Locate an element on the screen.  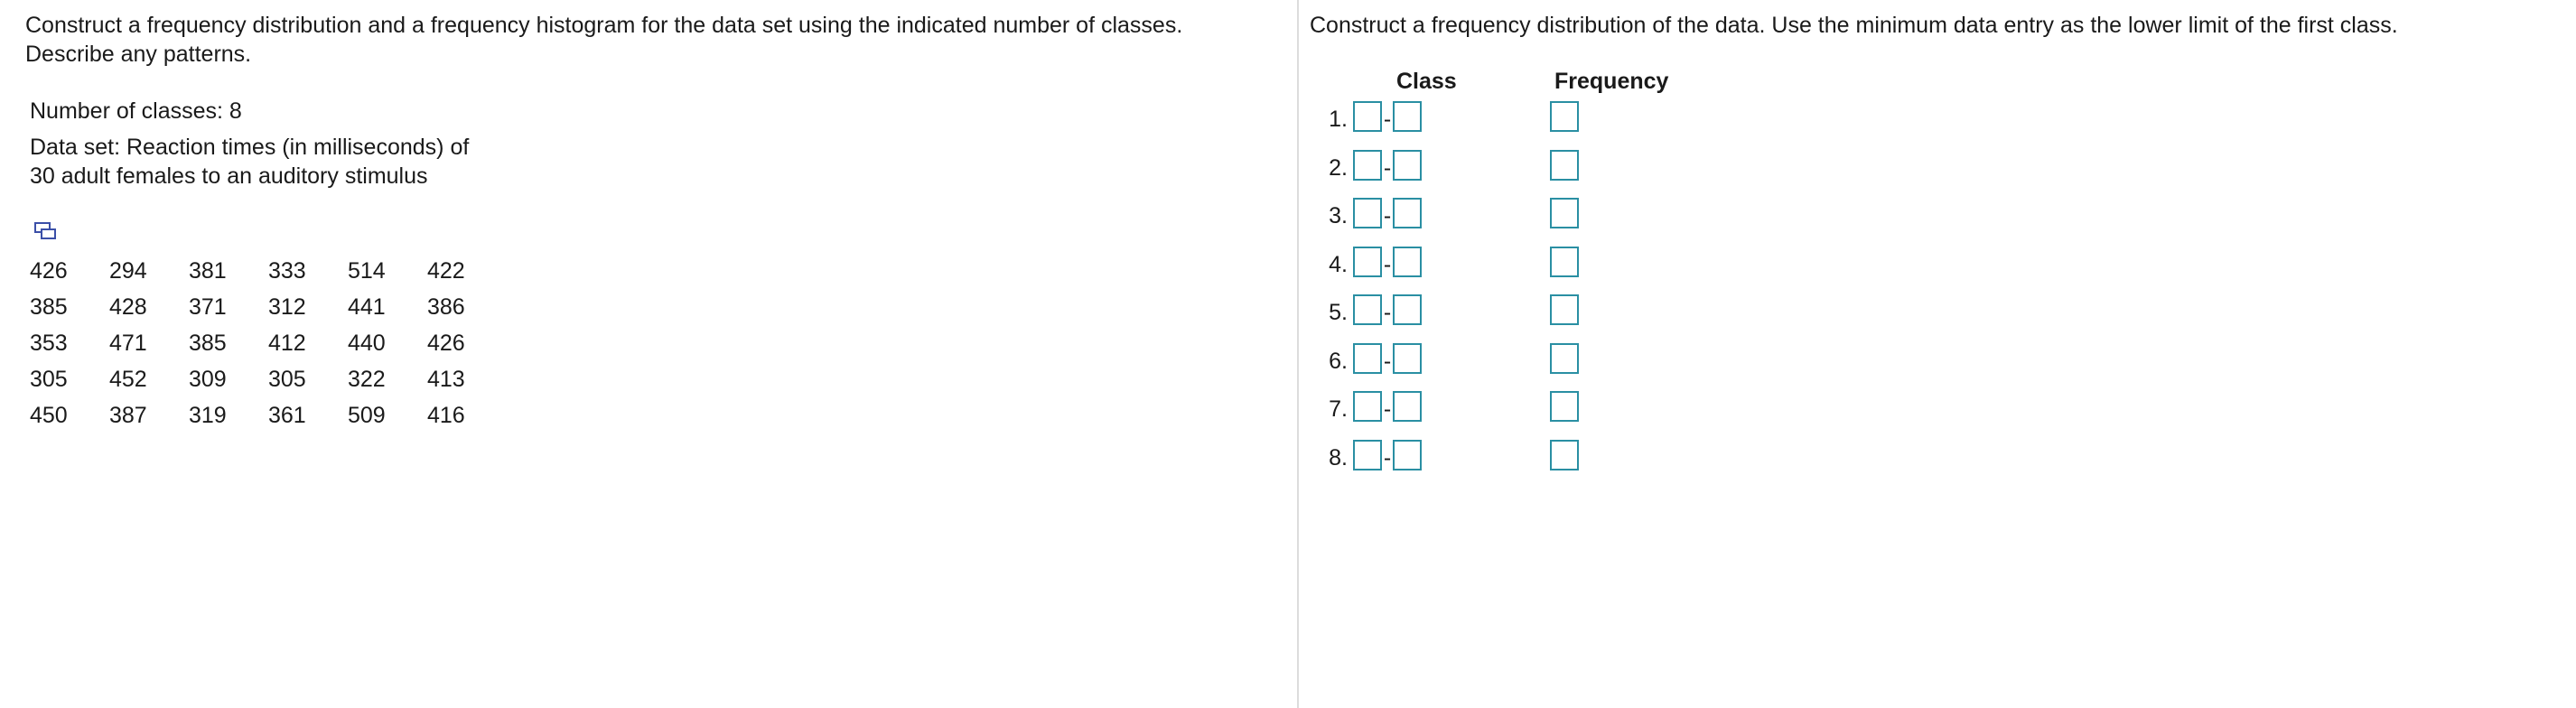
table-row: 353 471 385 412 440 426 is located at coordinates (264, 343).